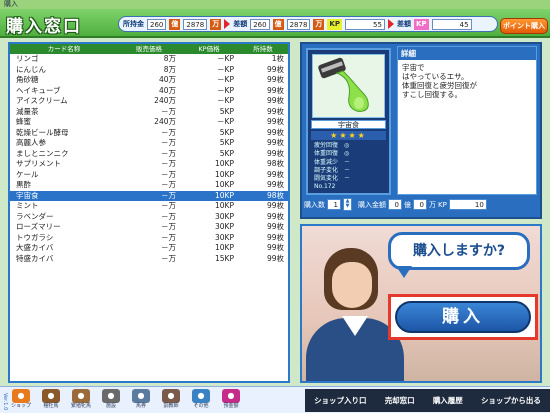 This screenshot has width=550, height=413. I want to click on stat-label: 体重回復, so click(326, 154).